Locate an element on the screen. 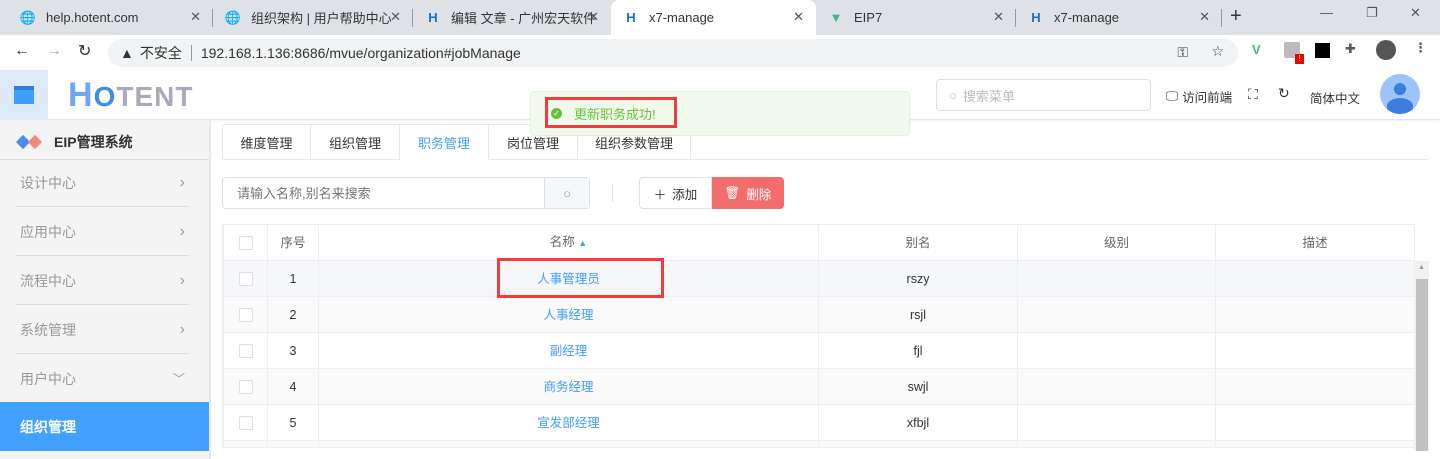  menu-search-input: ○ 搜索菜单 is located at coordinates (1043, 95).